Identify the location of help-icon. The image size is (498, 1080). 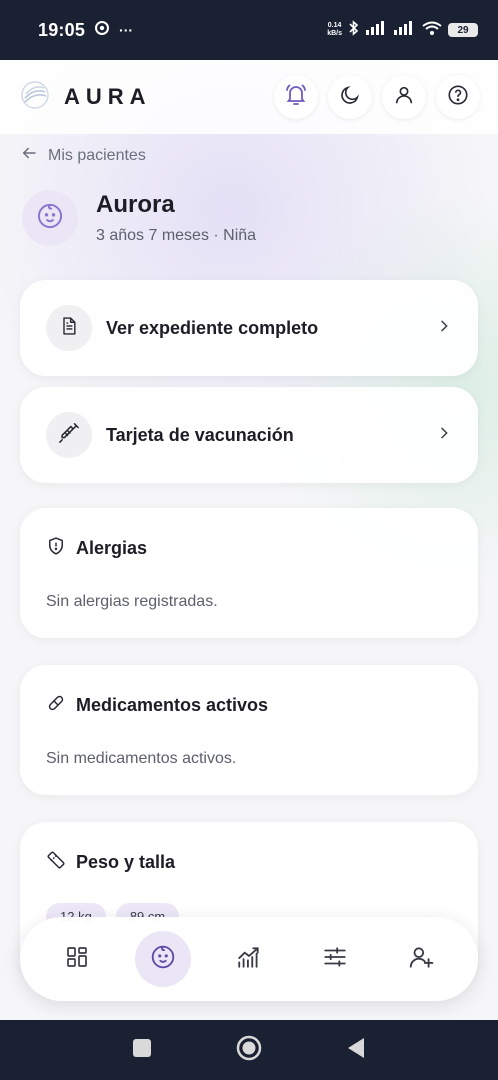
(458, 97).